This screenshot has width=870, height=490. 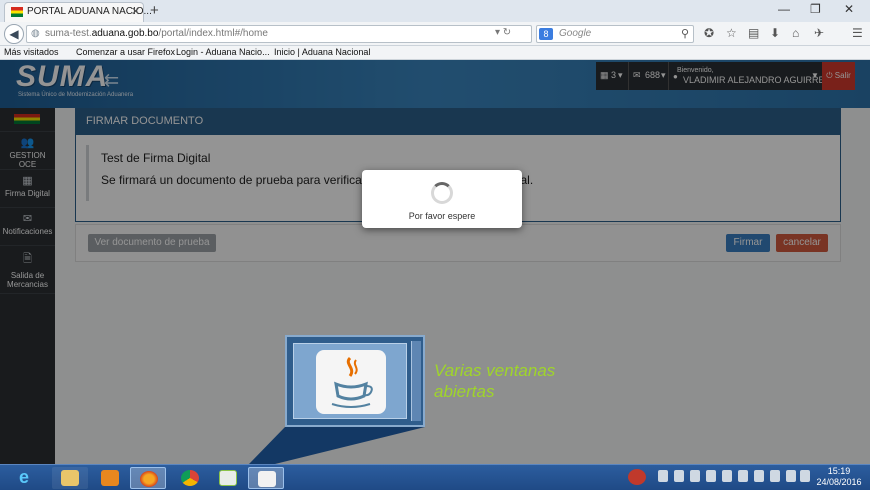 I want to click on internet-explorer-icon: e, so click(x=24, y=477).